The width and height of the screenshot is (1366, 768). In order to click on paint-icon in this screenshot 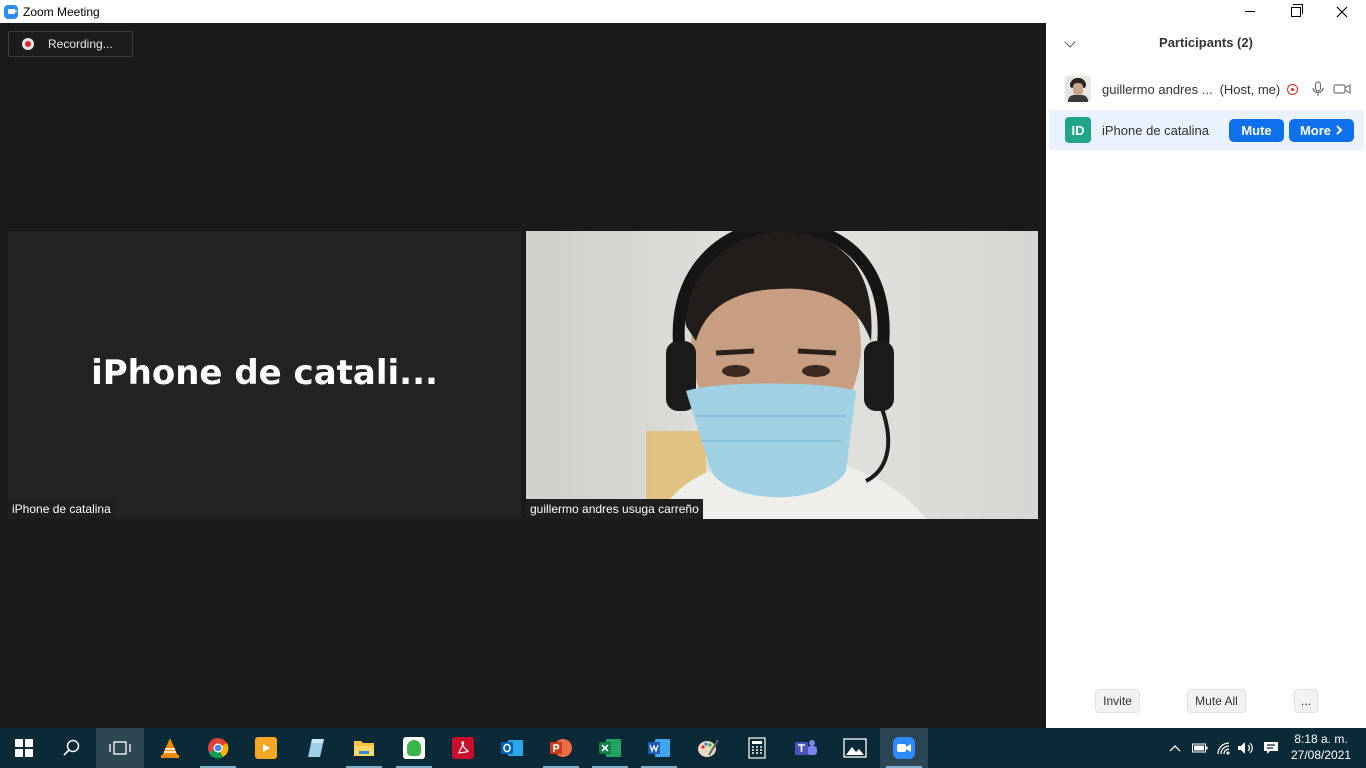, I will do `click(708, 748)`.